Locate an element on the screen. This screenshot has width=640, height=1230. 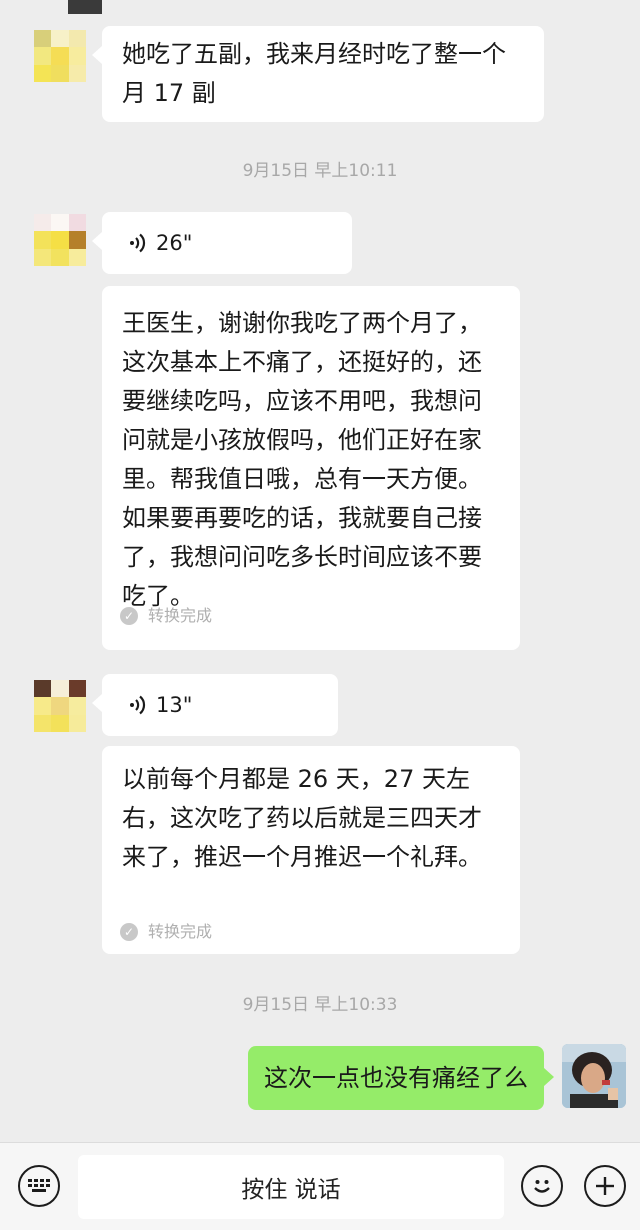
timestamp: 9月15日 早上10:11 is located at coordinates (320, 171).